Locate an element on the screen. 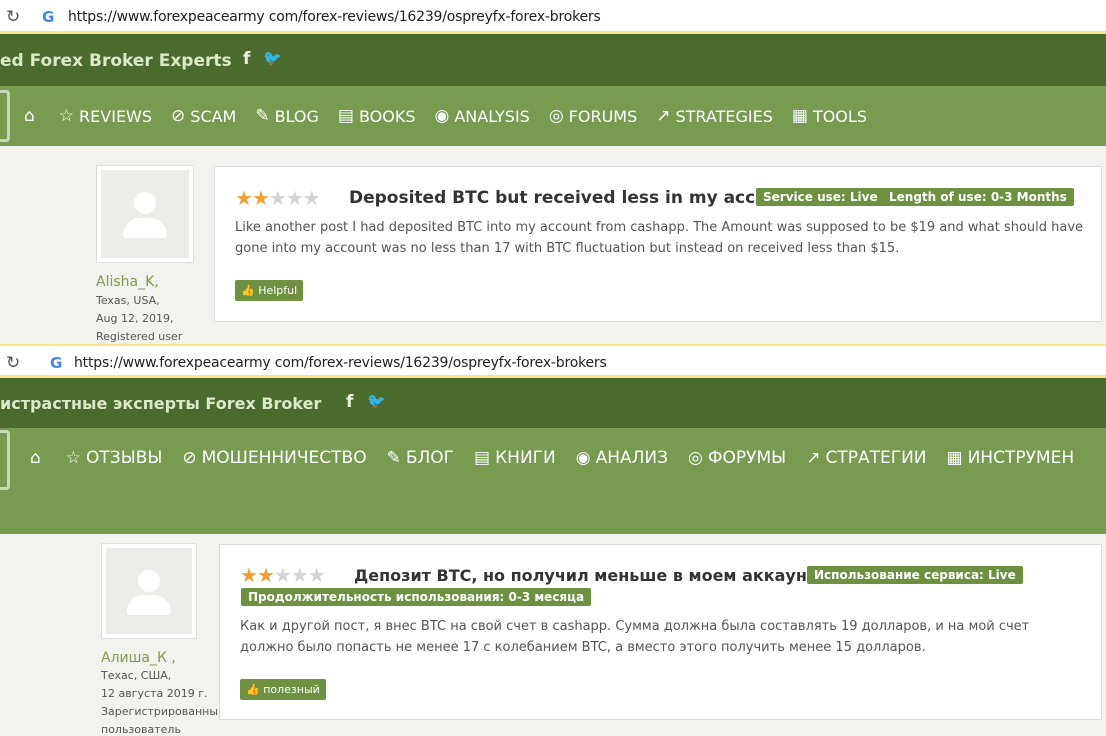 The image size is (1106, 736). nav-item-forums: ◎ FORUMS is located at coordinates (593, 116).